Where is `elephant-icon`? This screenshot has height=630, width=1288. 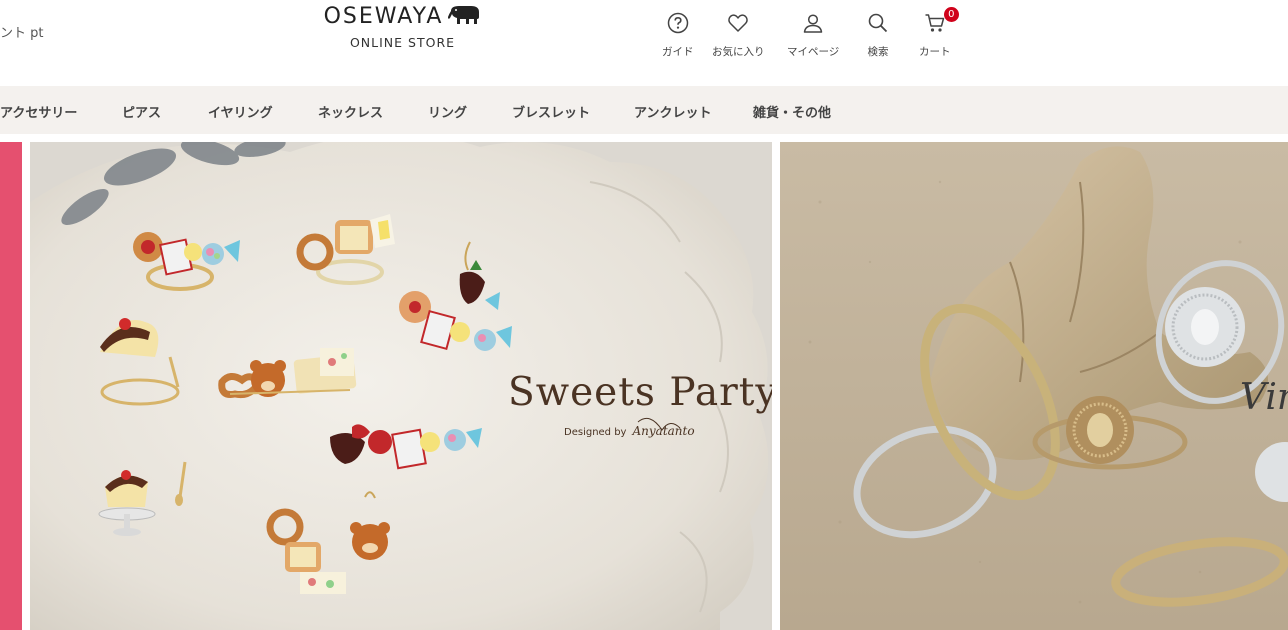
elephant-icon is located at coordinates (464, 17).